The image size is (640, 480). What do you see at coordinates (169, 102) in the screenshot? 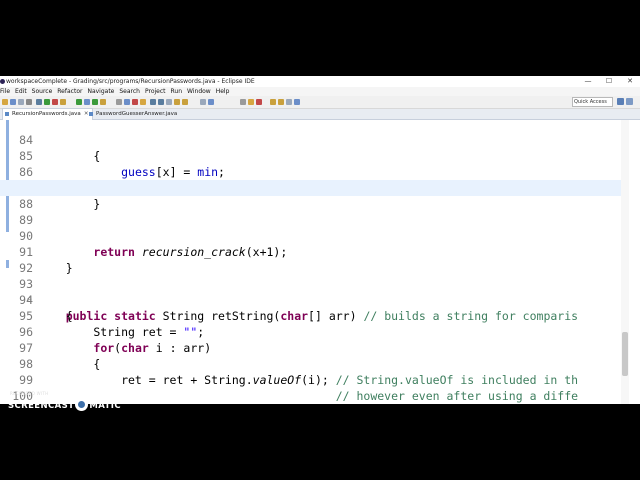
I see `last-edit-icon` at bounding box center [169, 102].